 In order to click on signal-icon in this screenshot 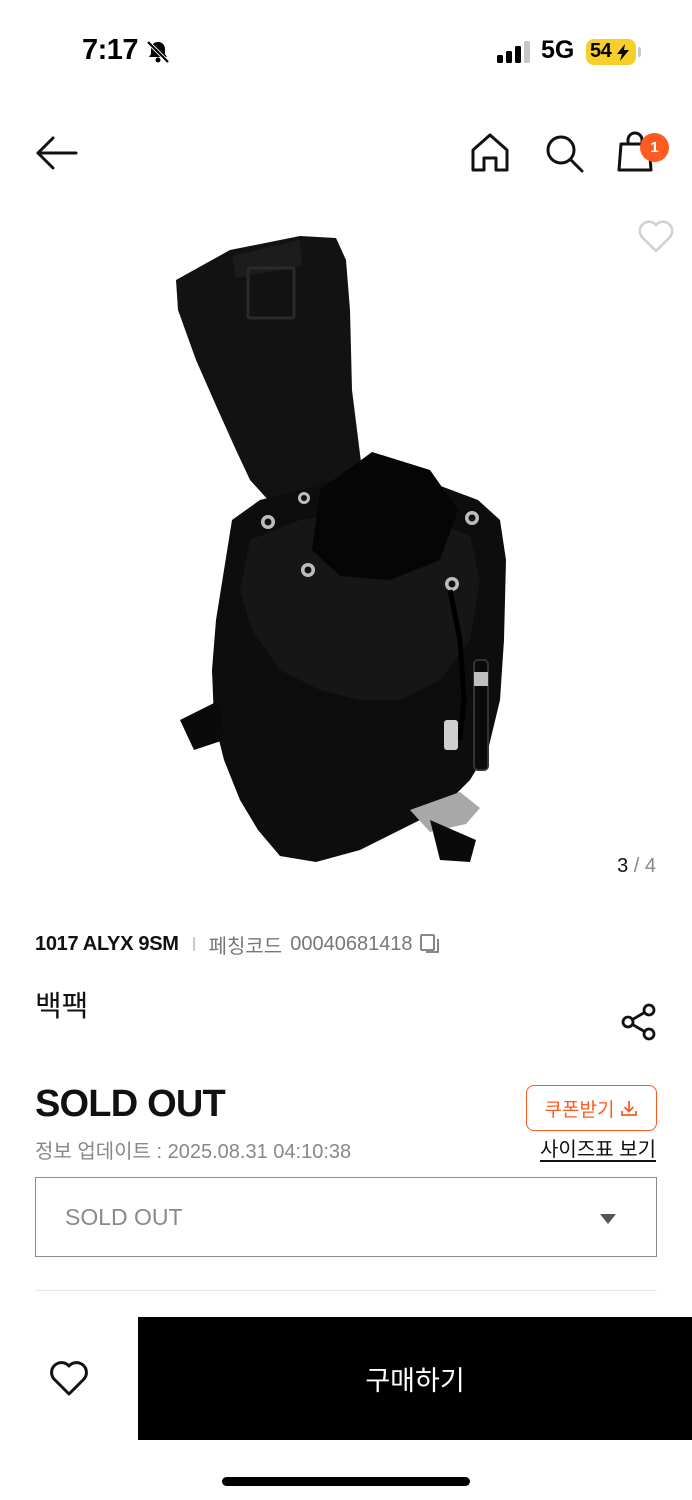, I will do `click(513, 52)`.